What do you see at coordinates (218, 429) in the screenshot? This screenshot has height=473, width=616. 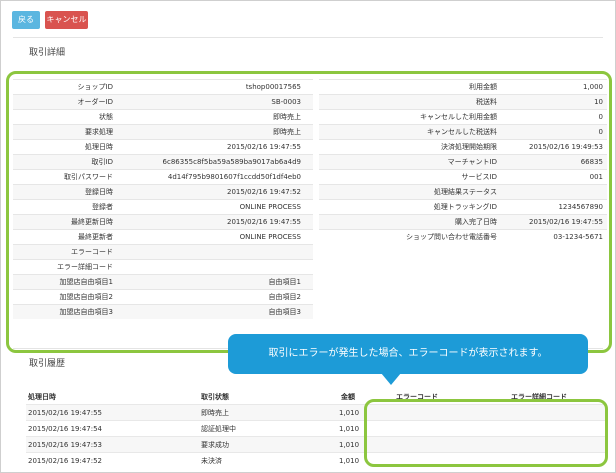 I see `history-cell-status: 認証処理中` at bounding box center [218, 429].